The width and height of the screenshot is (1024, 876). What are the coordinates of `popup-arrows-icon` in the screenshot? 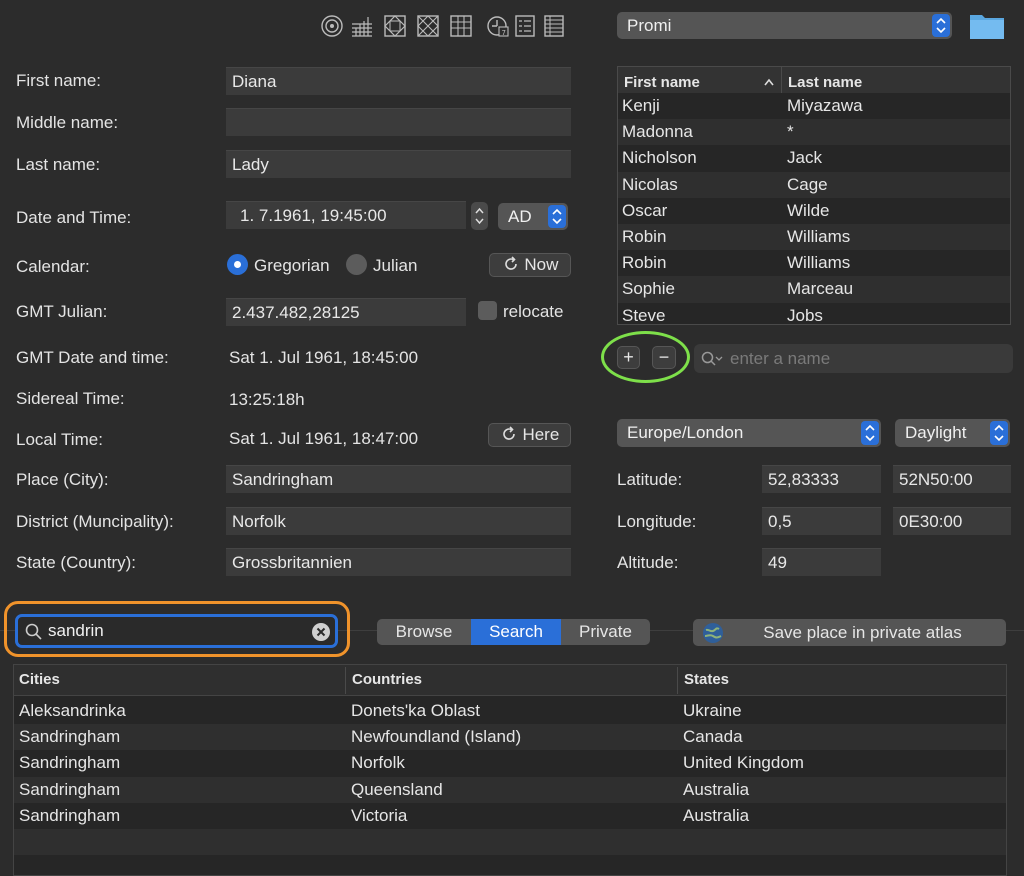 It's located at (941, 25).